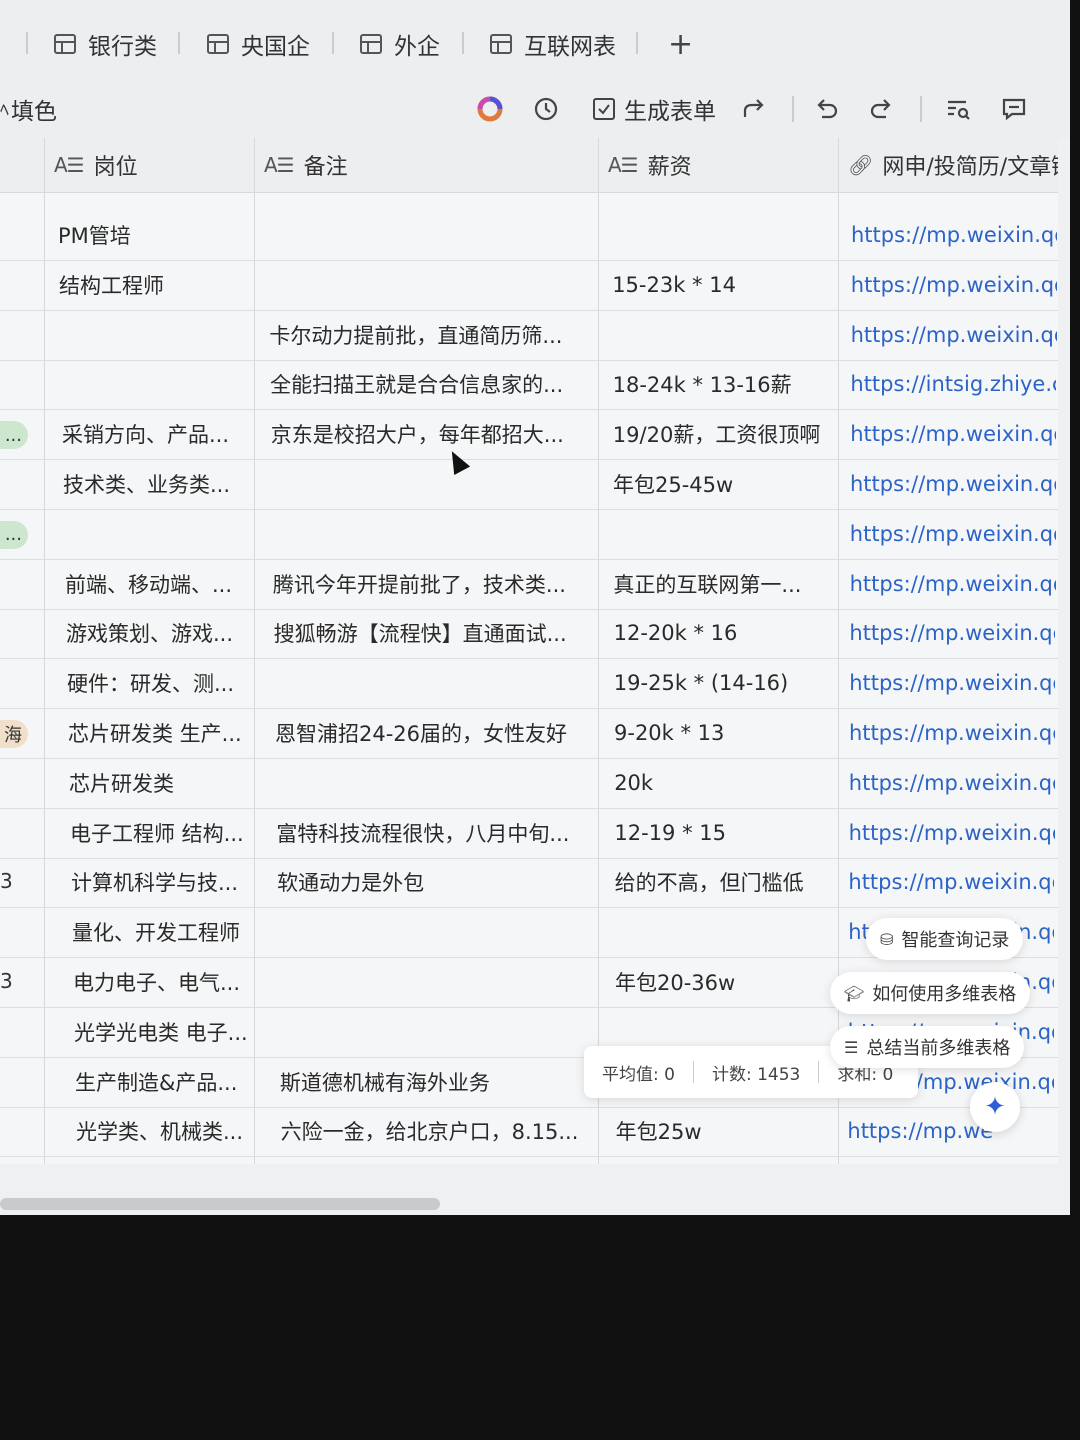 This screenshot has height=1440, width=1080. What do you see at coordinates (440, 1082) in the screenshot?
I see `cell-note: 斯道德机械有海外业务` at bounding box center [440, 1082].